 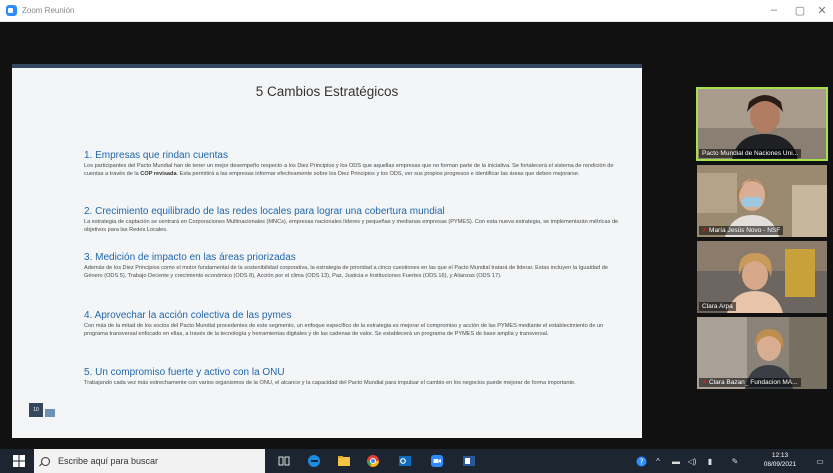 I want to click on participant-tile: Clara Arpa, so click(x=762, y=277).